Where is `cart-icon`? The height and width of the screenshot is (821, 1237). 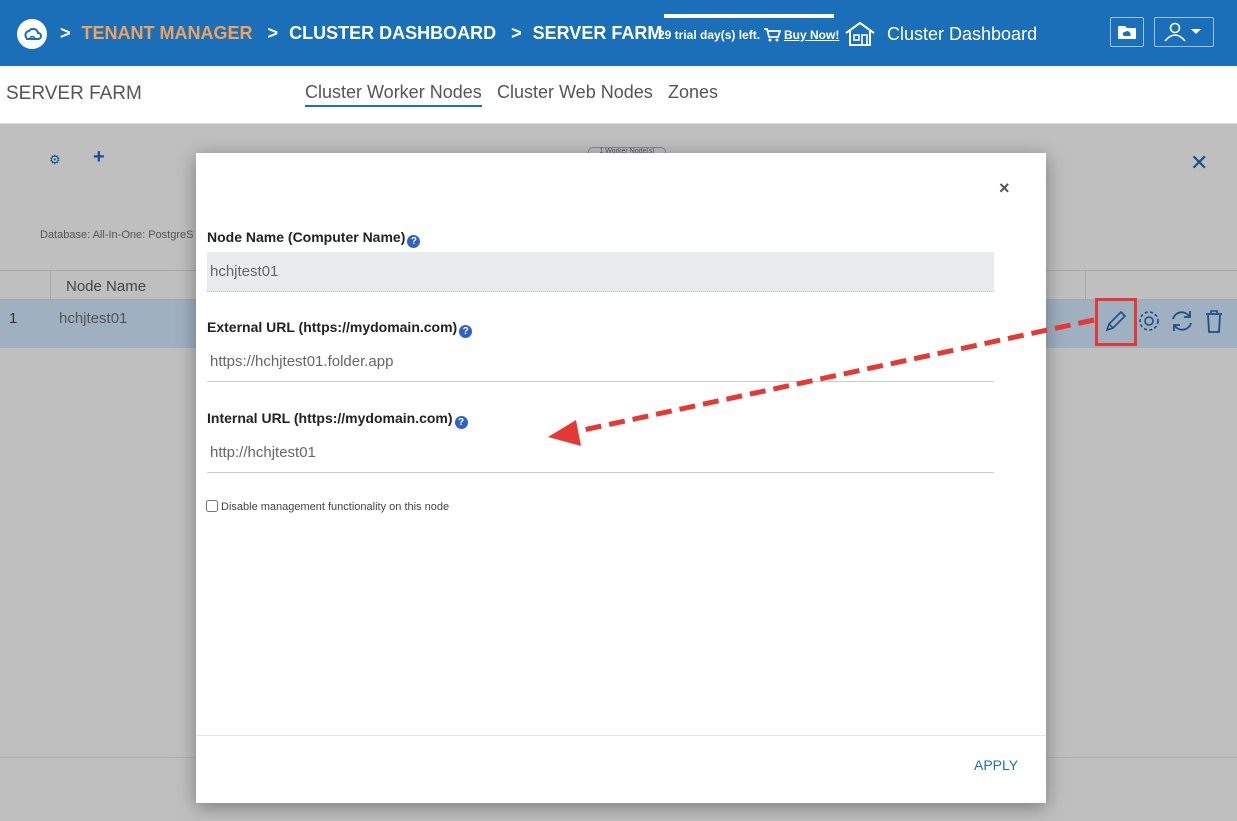
cart-icon is located at coordinates (772, 37).